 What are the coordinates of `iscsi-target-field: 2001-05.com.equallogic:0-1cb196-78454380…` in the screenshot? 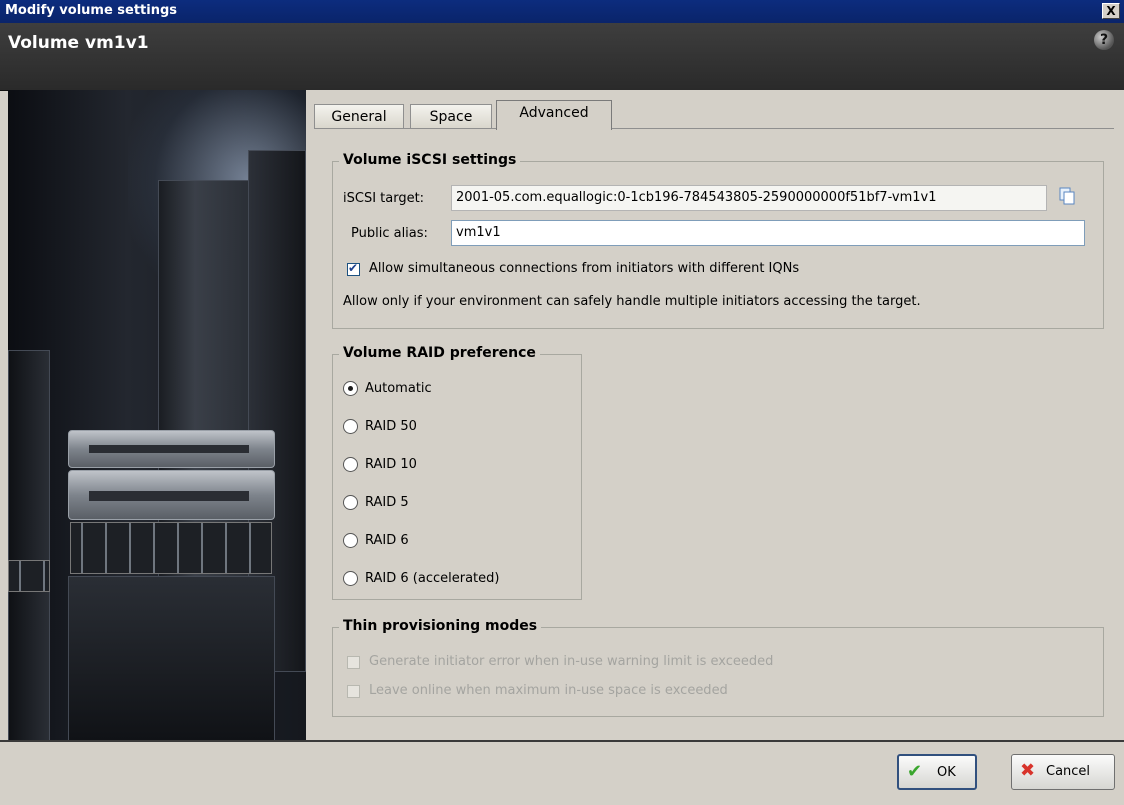 It's located at (749, 198).